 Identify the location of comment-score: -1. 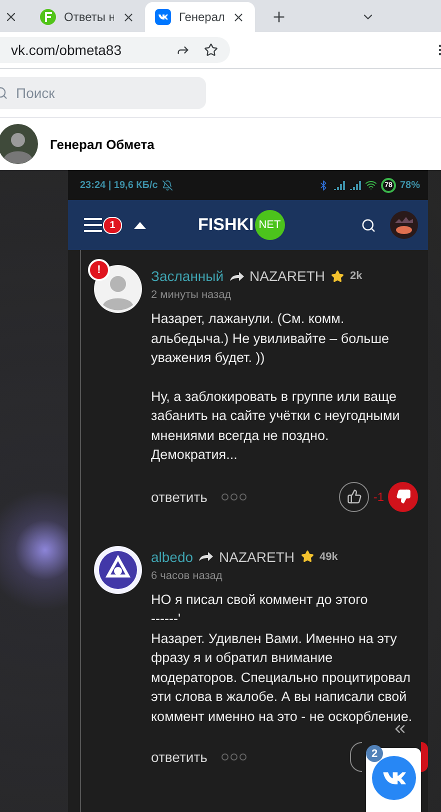
(378, 497).